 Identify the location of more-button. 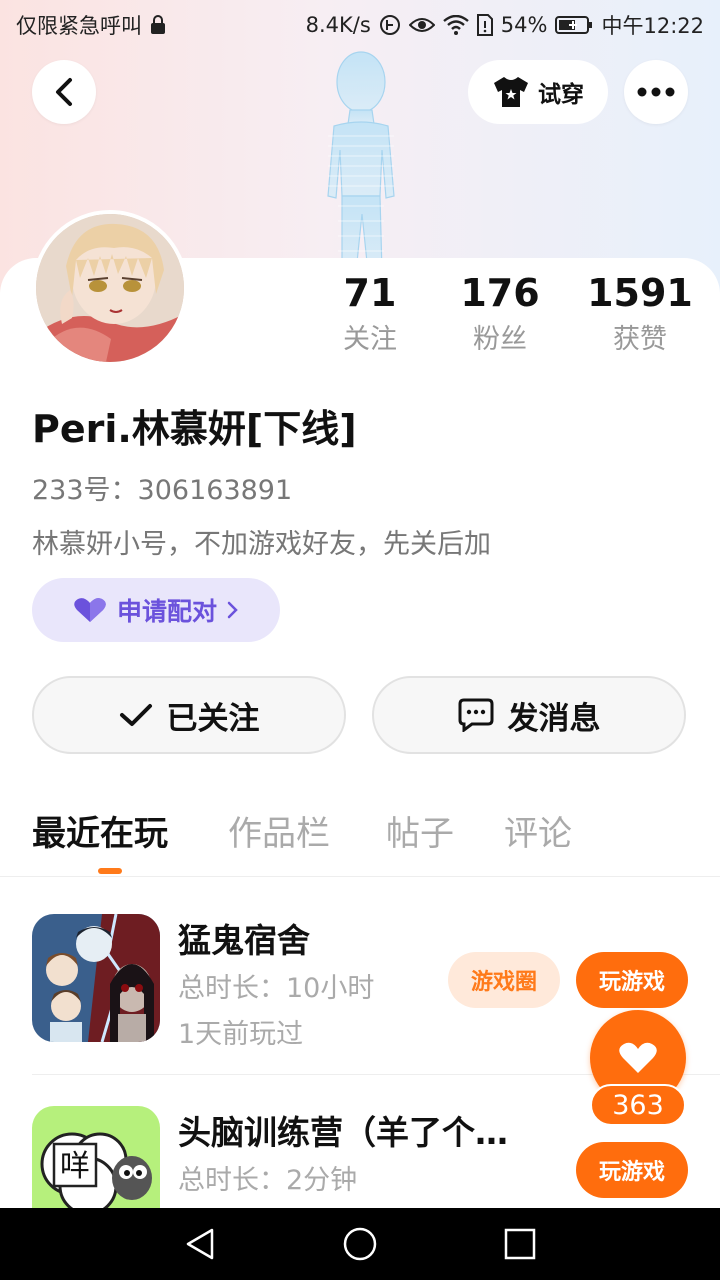
(656, 92).